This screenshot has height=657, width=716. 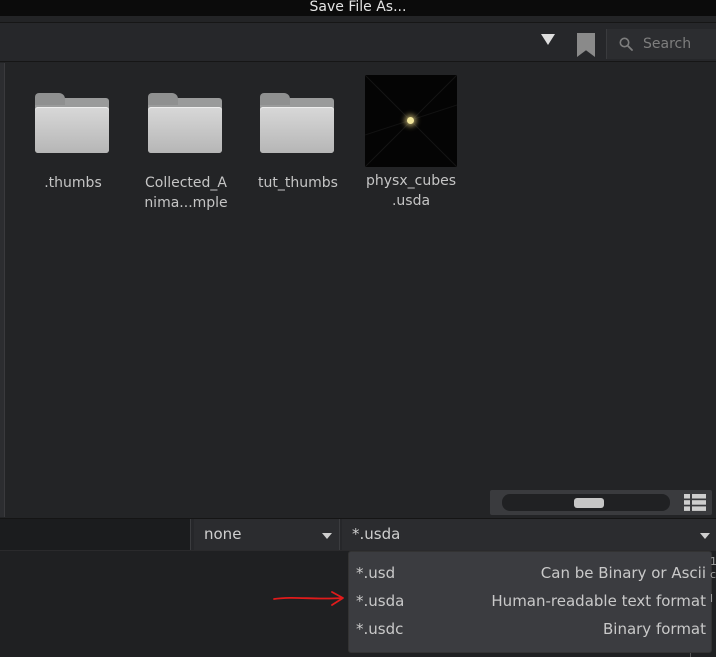 I want to click on bookmark-icon, so click(x=586, y=45).